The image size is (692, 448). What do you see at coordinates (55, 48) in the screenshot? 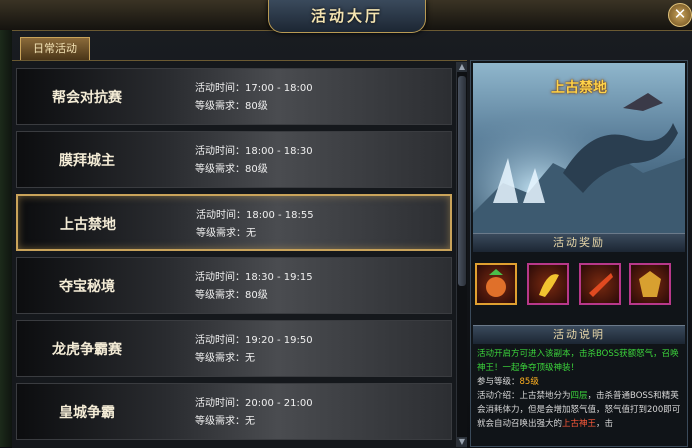
I see `tab-daily-activities: 日常活动` at bounding box center [55, 48].